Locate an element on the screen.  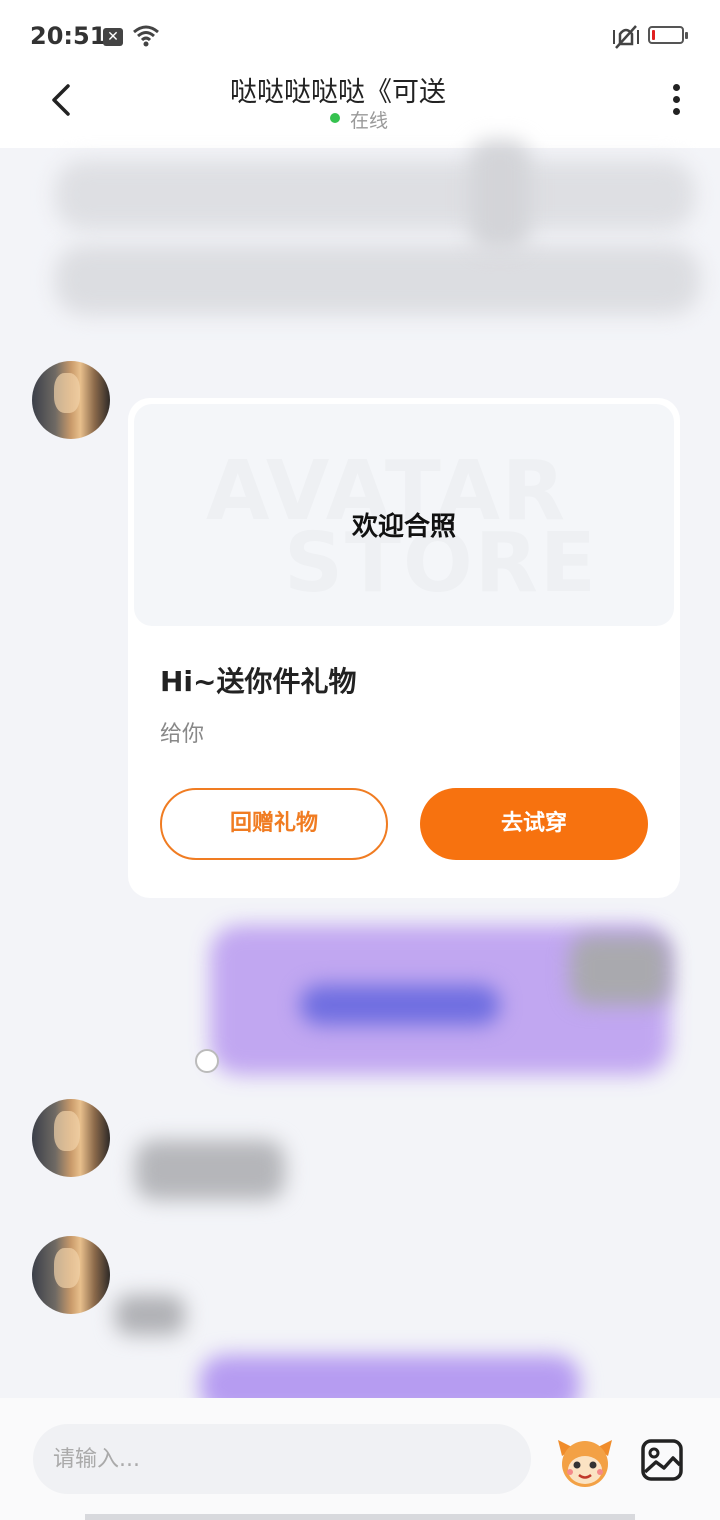
battery-icon is located at coordinates (668, 35).